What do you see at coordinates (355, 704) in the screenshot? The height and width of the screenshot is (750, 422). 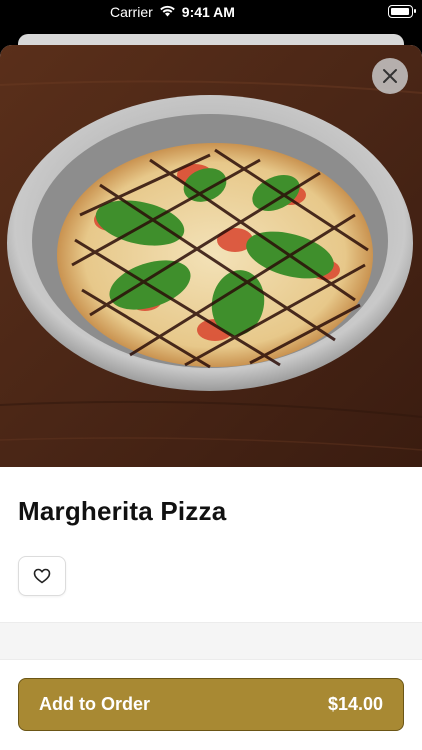 I see `item-price: $14.00` at bounding box center [355, 704].